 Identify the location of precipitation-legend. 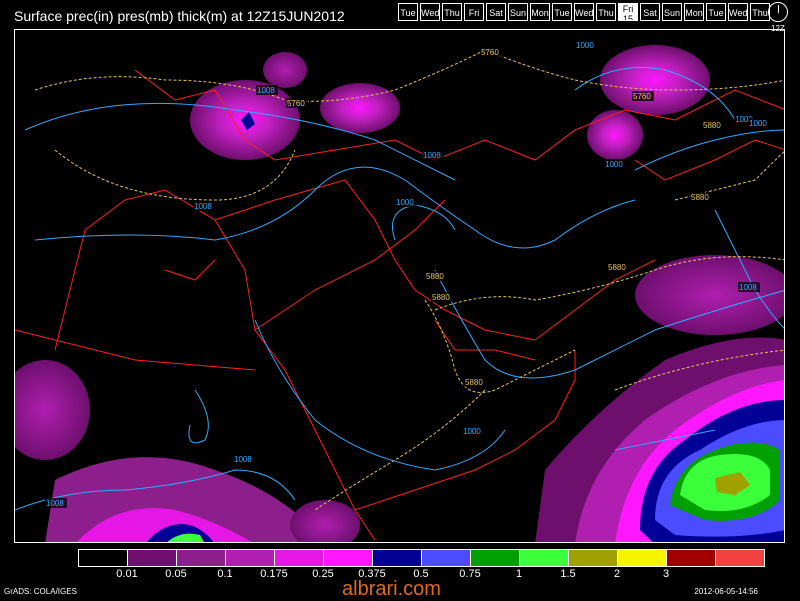
(421, 558).